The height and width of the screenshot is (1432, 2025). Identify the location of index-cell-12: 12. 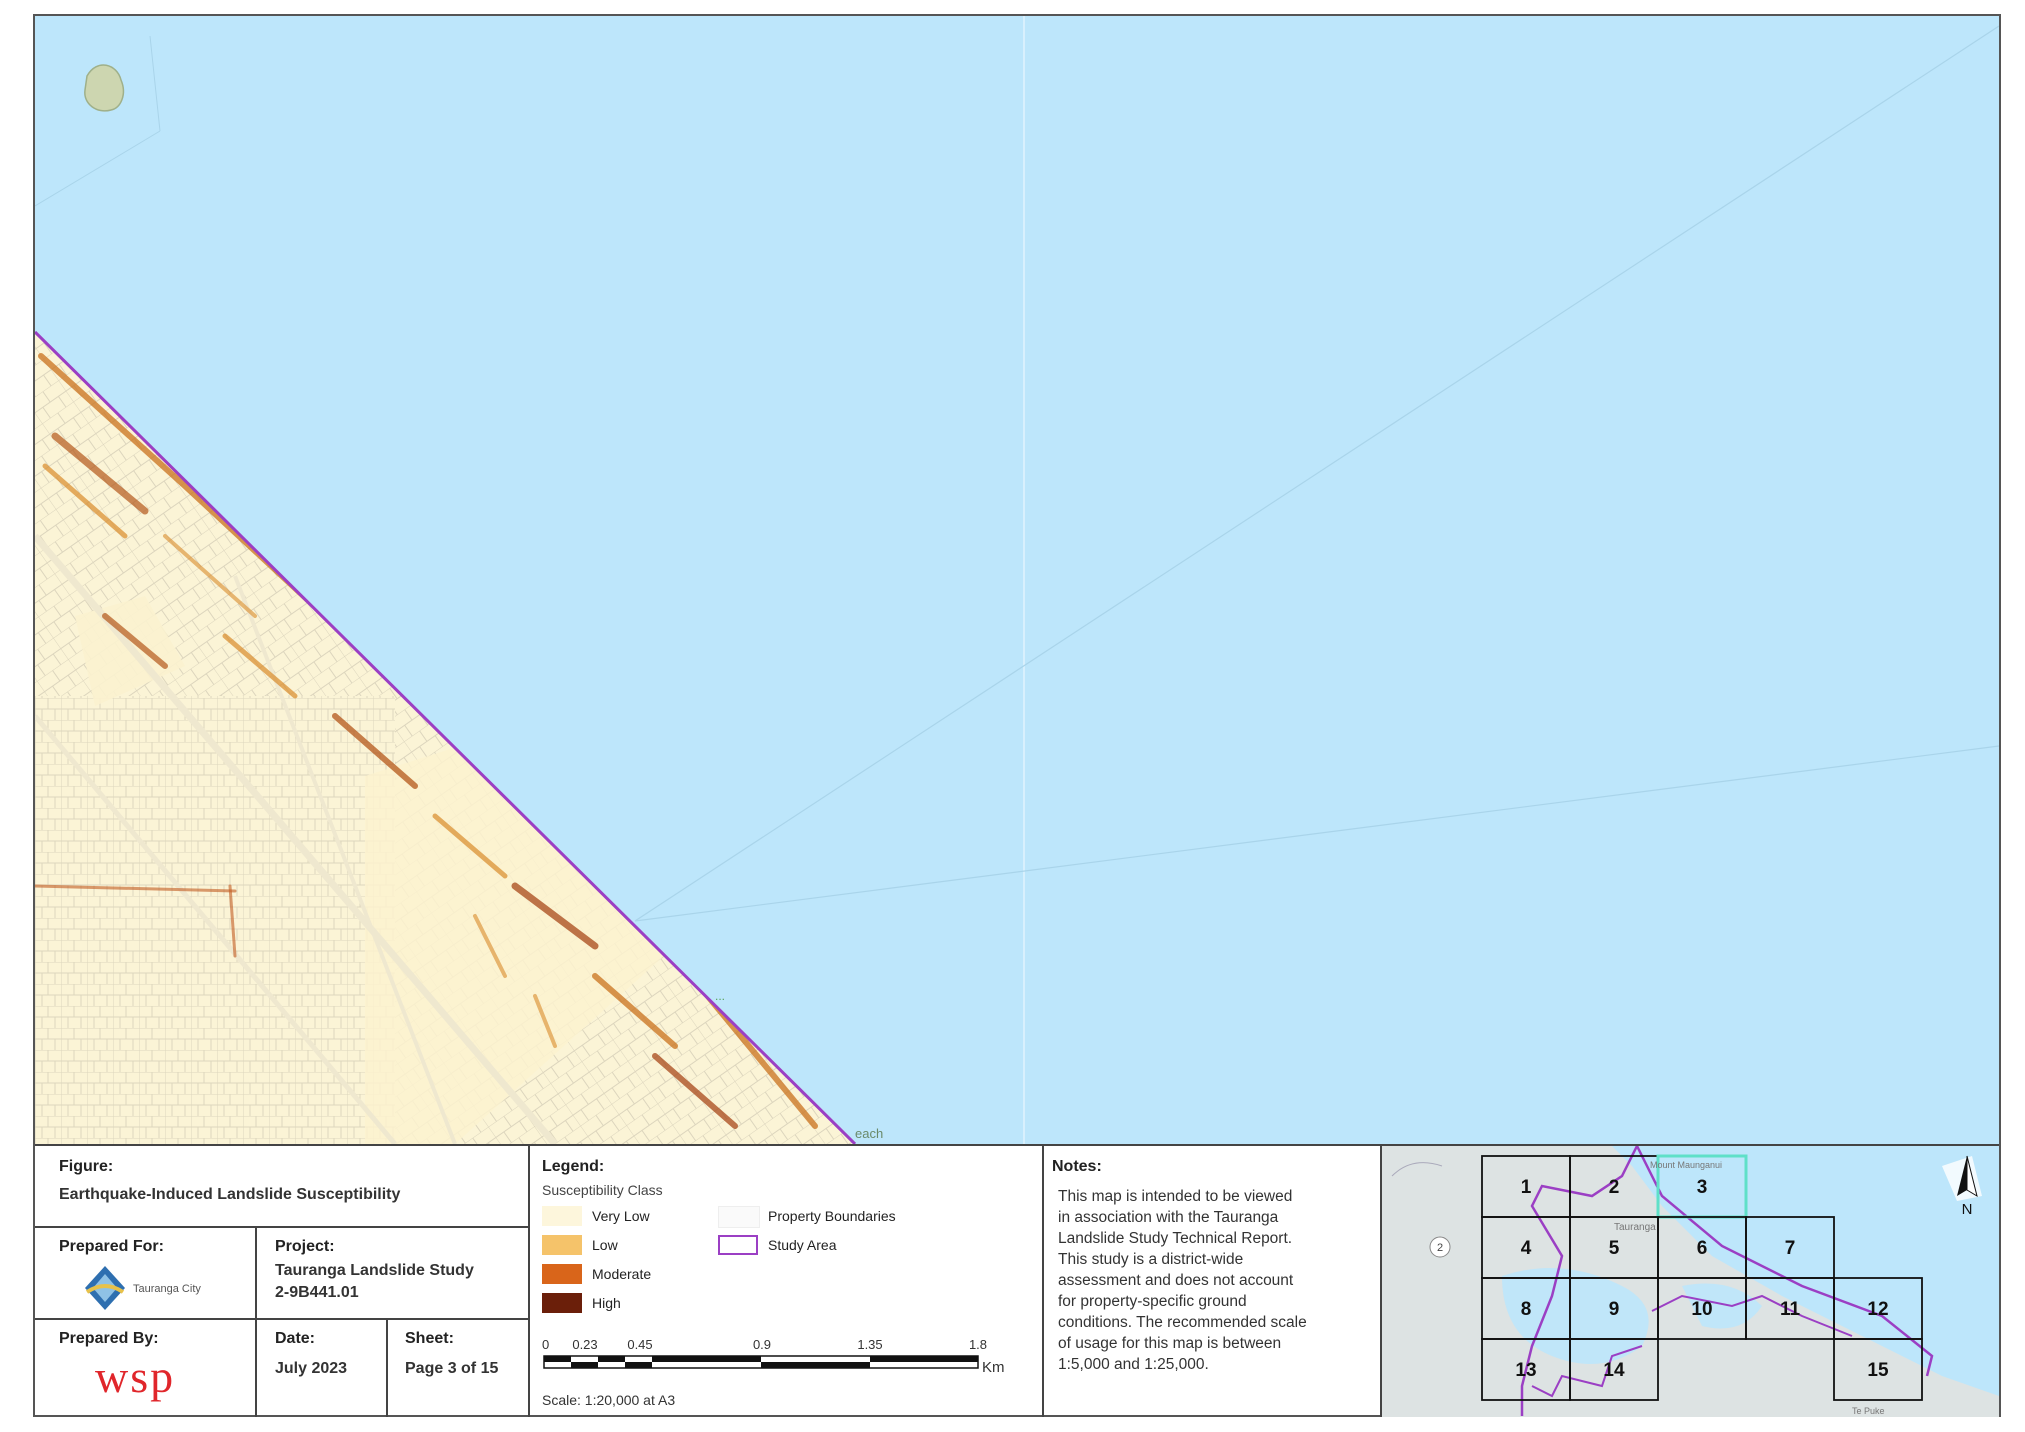
(1877, 1309).